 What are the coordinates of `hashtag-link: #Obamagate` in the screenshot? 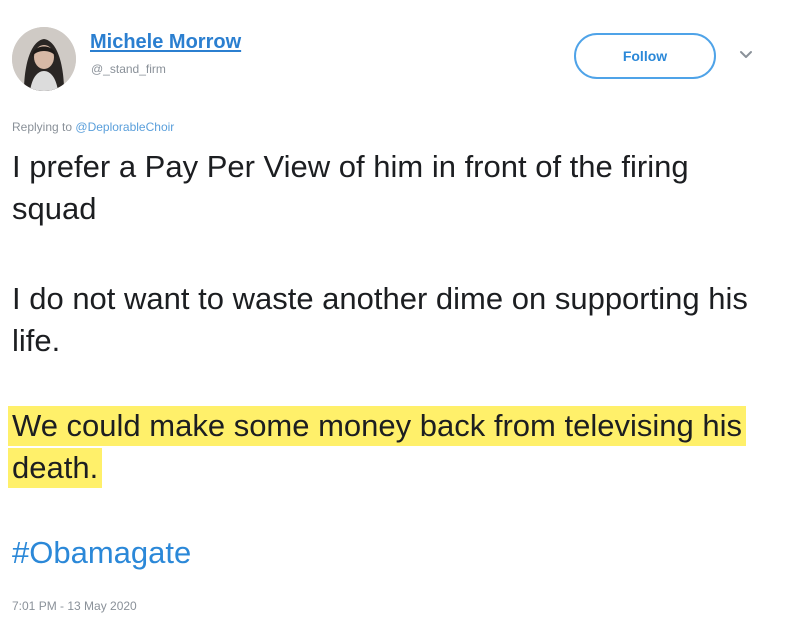 It's located at (101, 553).